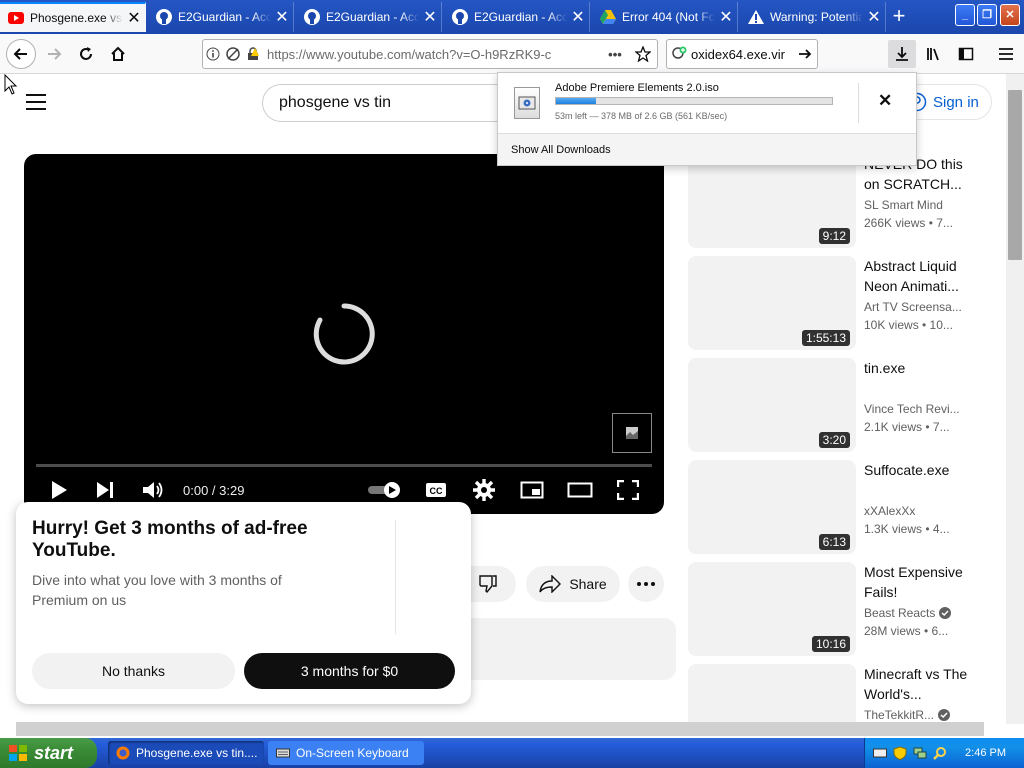 The width and height of the screenshot is (1024, 768). Describe the element at coordinates (484, 490) in the screenshot. I see `settings-button` at that location.